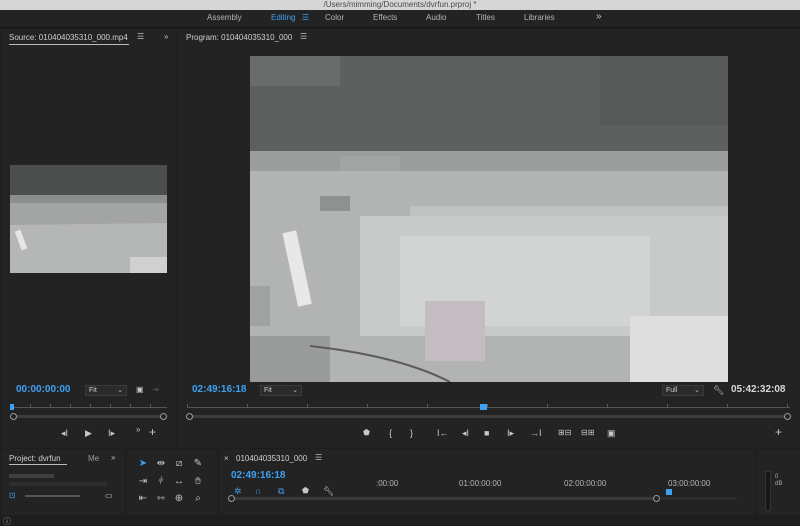  What do you see at coordinates (140, 36) in the screenshot?
I see `source-panel-menu-icon: ☰` at bounding box center [140, 36].